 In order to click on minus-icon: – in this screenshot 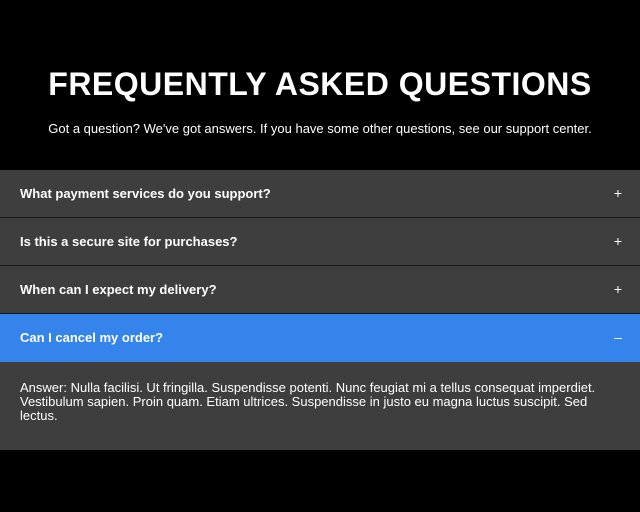, I will do `click(618, 337)`.